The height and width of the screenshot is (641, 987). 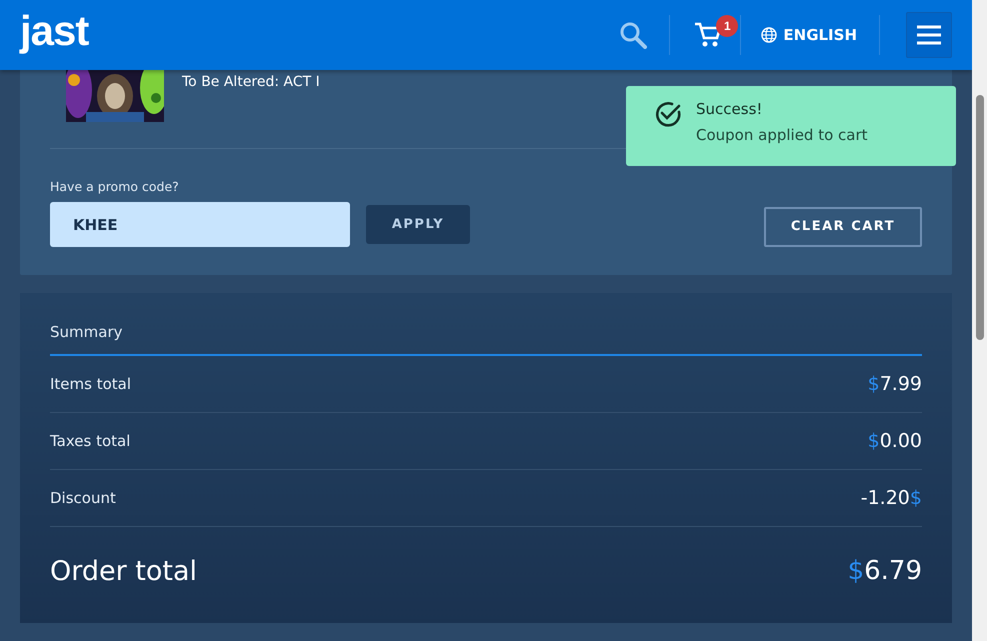 I want to click on cart-icon, so click(x=708, y=35).